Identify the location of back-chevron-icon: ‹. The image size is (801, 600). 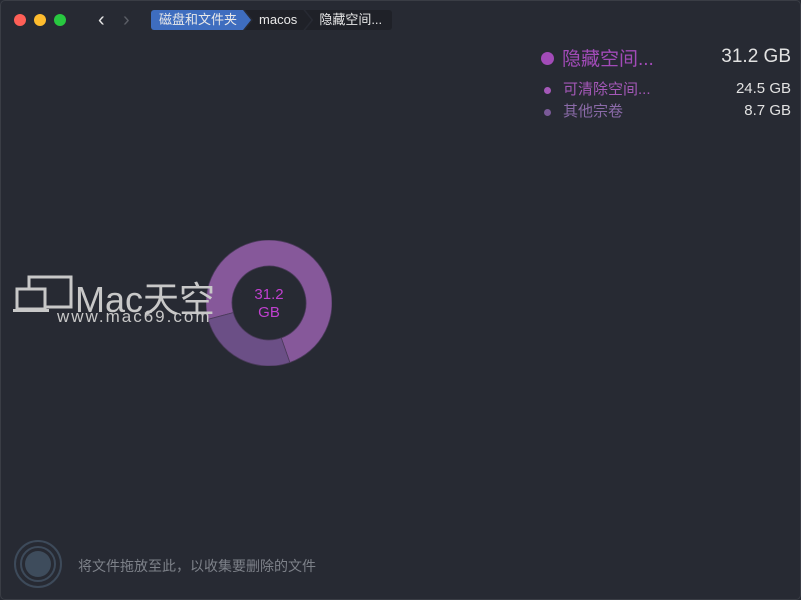
(101, 20).